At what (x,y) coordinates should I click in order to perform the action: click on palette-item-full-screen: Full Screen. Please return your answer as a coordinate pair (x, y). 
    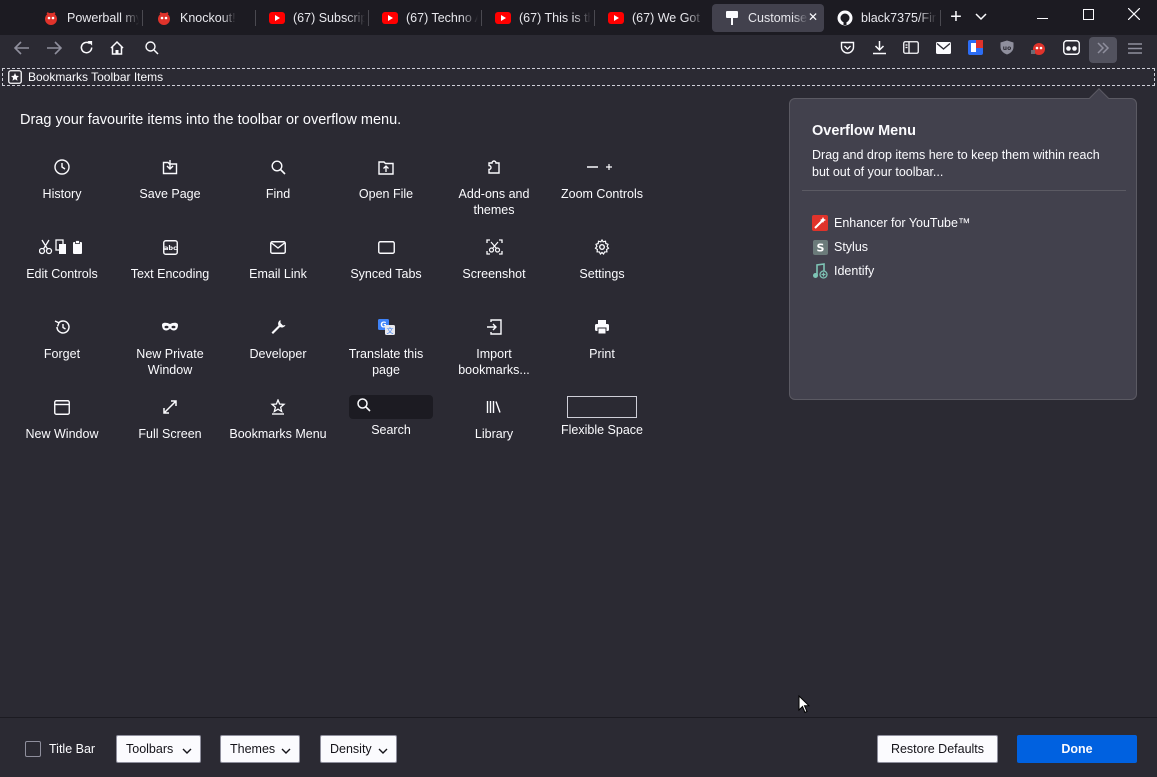
    Looking at the image, I should click on (170, 417).